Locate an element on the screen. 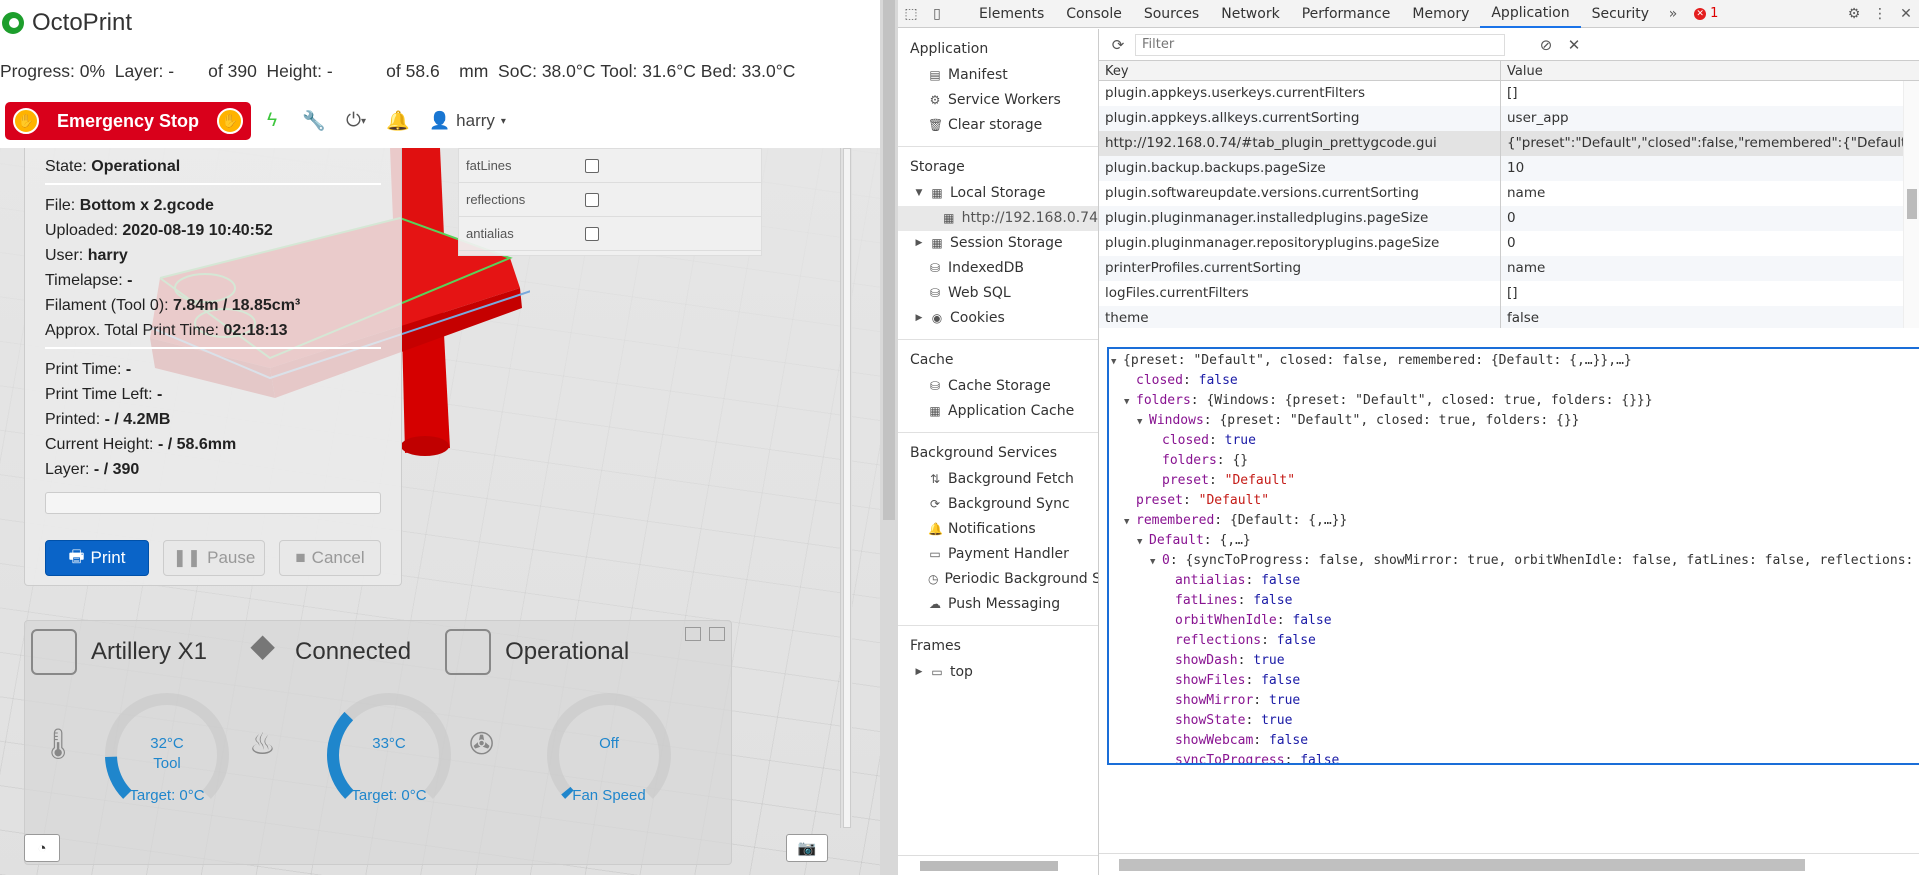 The image size is (1919, 875). value-column-header: Value is located at coordinates (1525, 70).